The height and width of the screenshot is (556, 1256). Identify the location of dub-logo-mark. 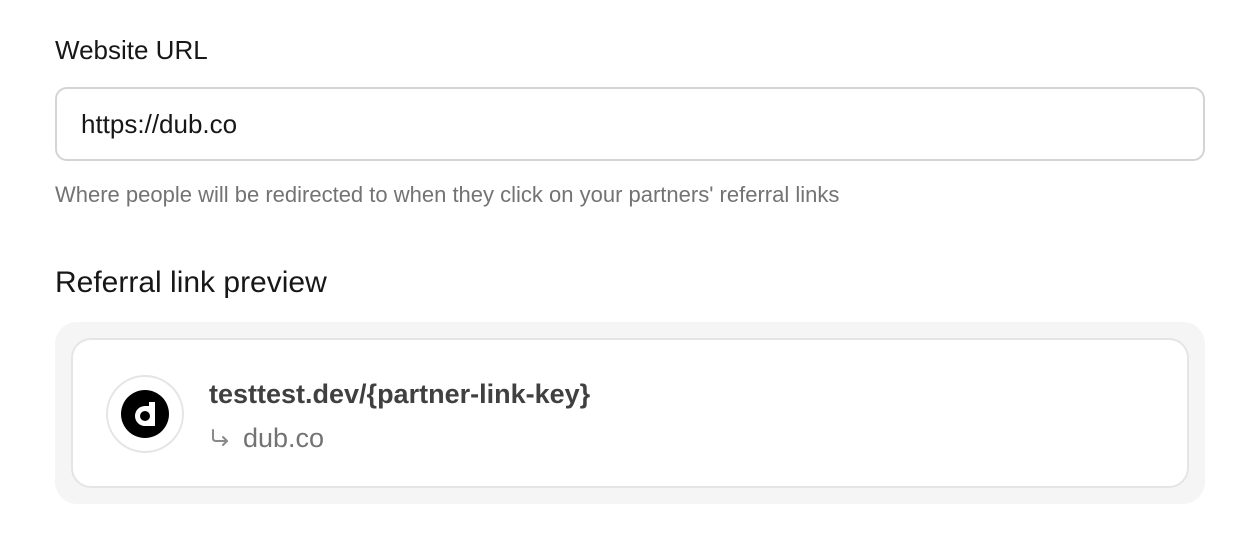
(145, 414).